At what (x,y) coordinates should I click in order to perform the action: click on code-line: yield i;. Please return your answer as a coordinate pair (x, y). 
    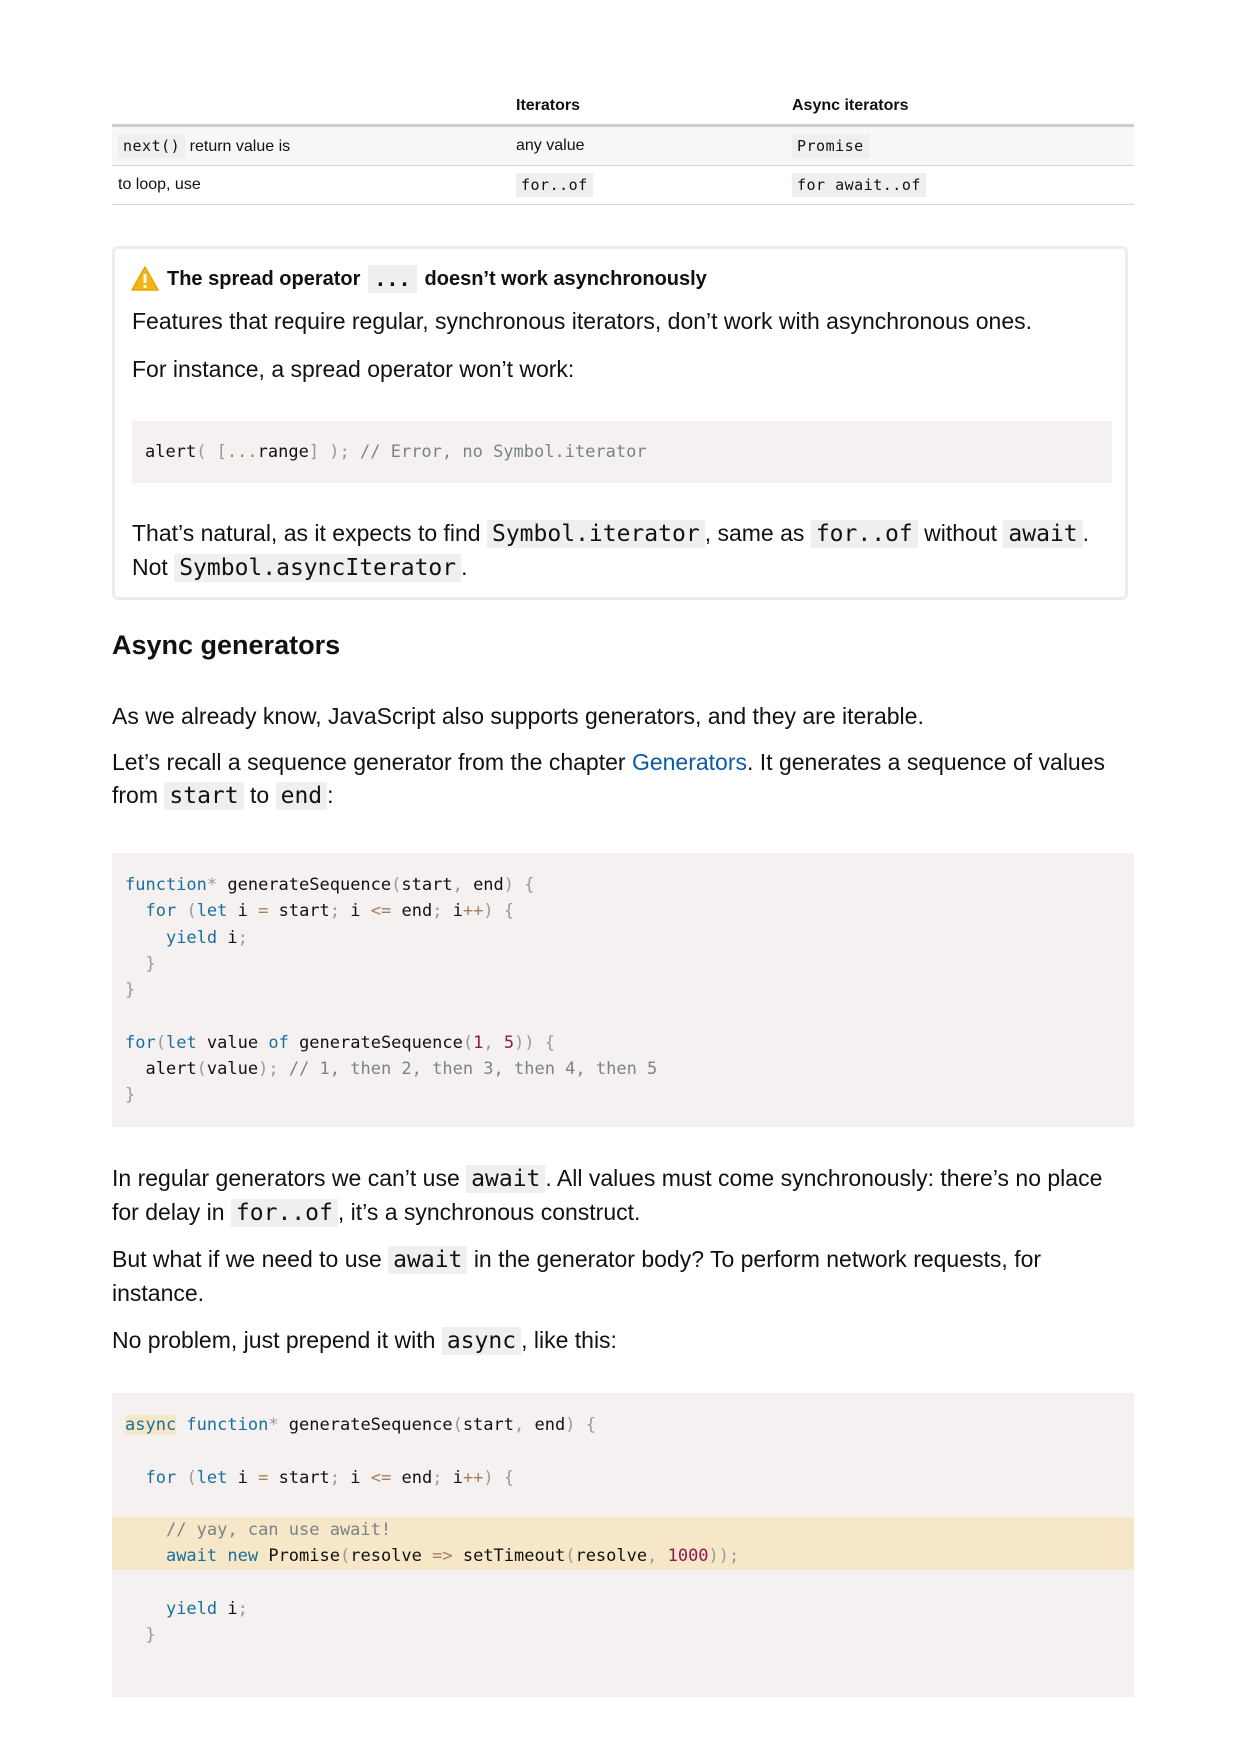
    Looking at the image, I should click on (623, 938).